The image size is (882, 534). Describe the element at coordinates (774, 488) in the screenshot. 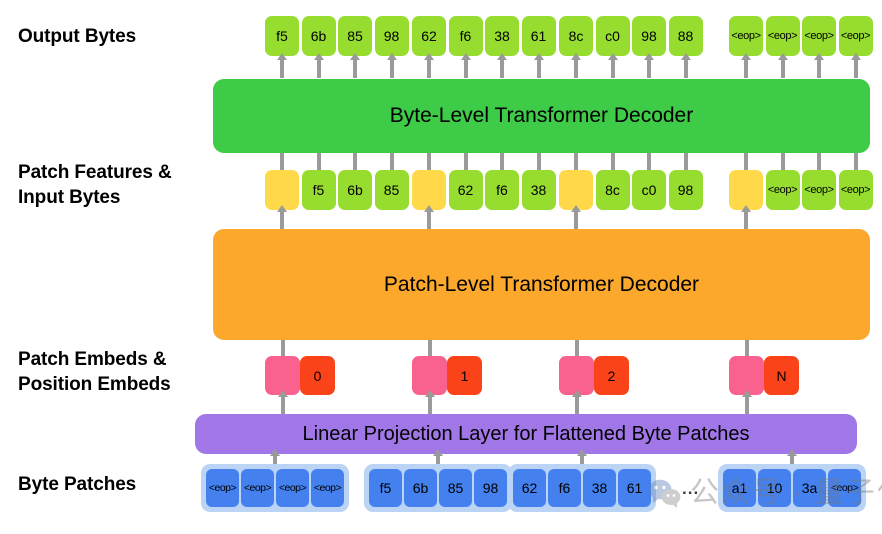

I see `byte-patch-token: 10` at that location.